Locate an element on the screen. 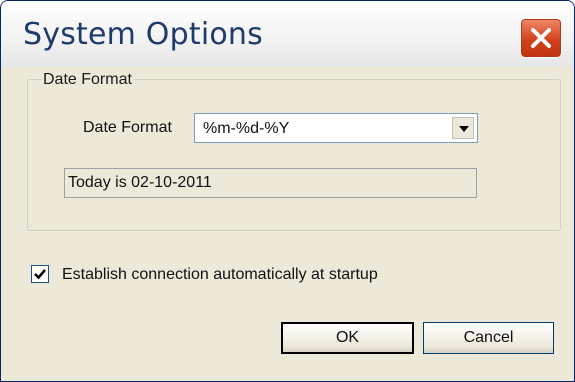 The height and width of the screenshot is (382, 575). close-button is located at coordinates (541, 38).